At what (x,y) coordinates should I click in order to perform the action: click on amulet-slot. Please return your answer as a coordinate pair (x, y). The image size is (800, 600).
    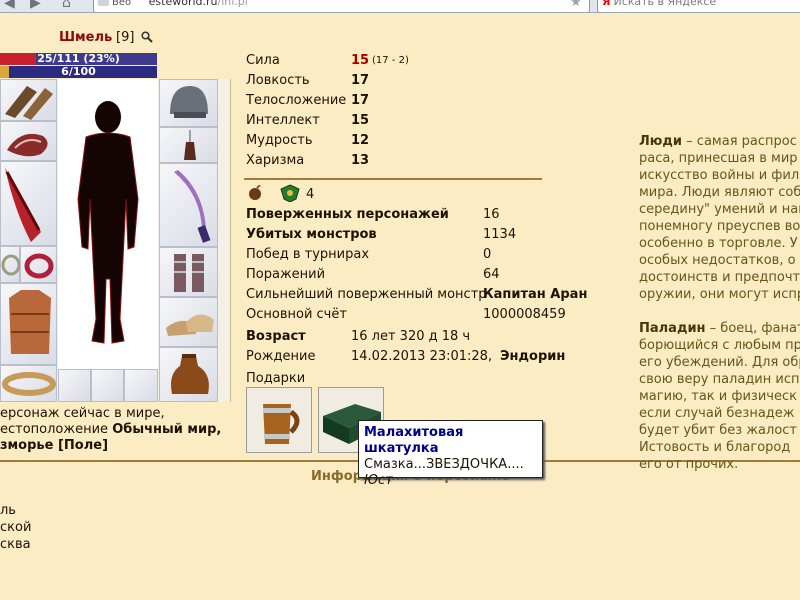
    Looking at the image, I should click on (188, 145).